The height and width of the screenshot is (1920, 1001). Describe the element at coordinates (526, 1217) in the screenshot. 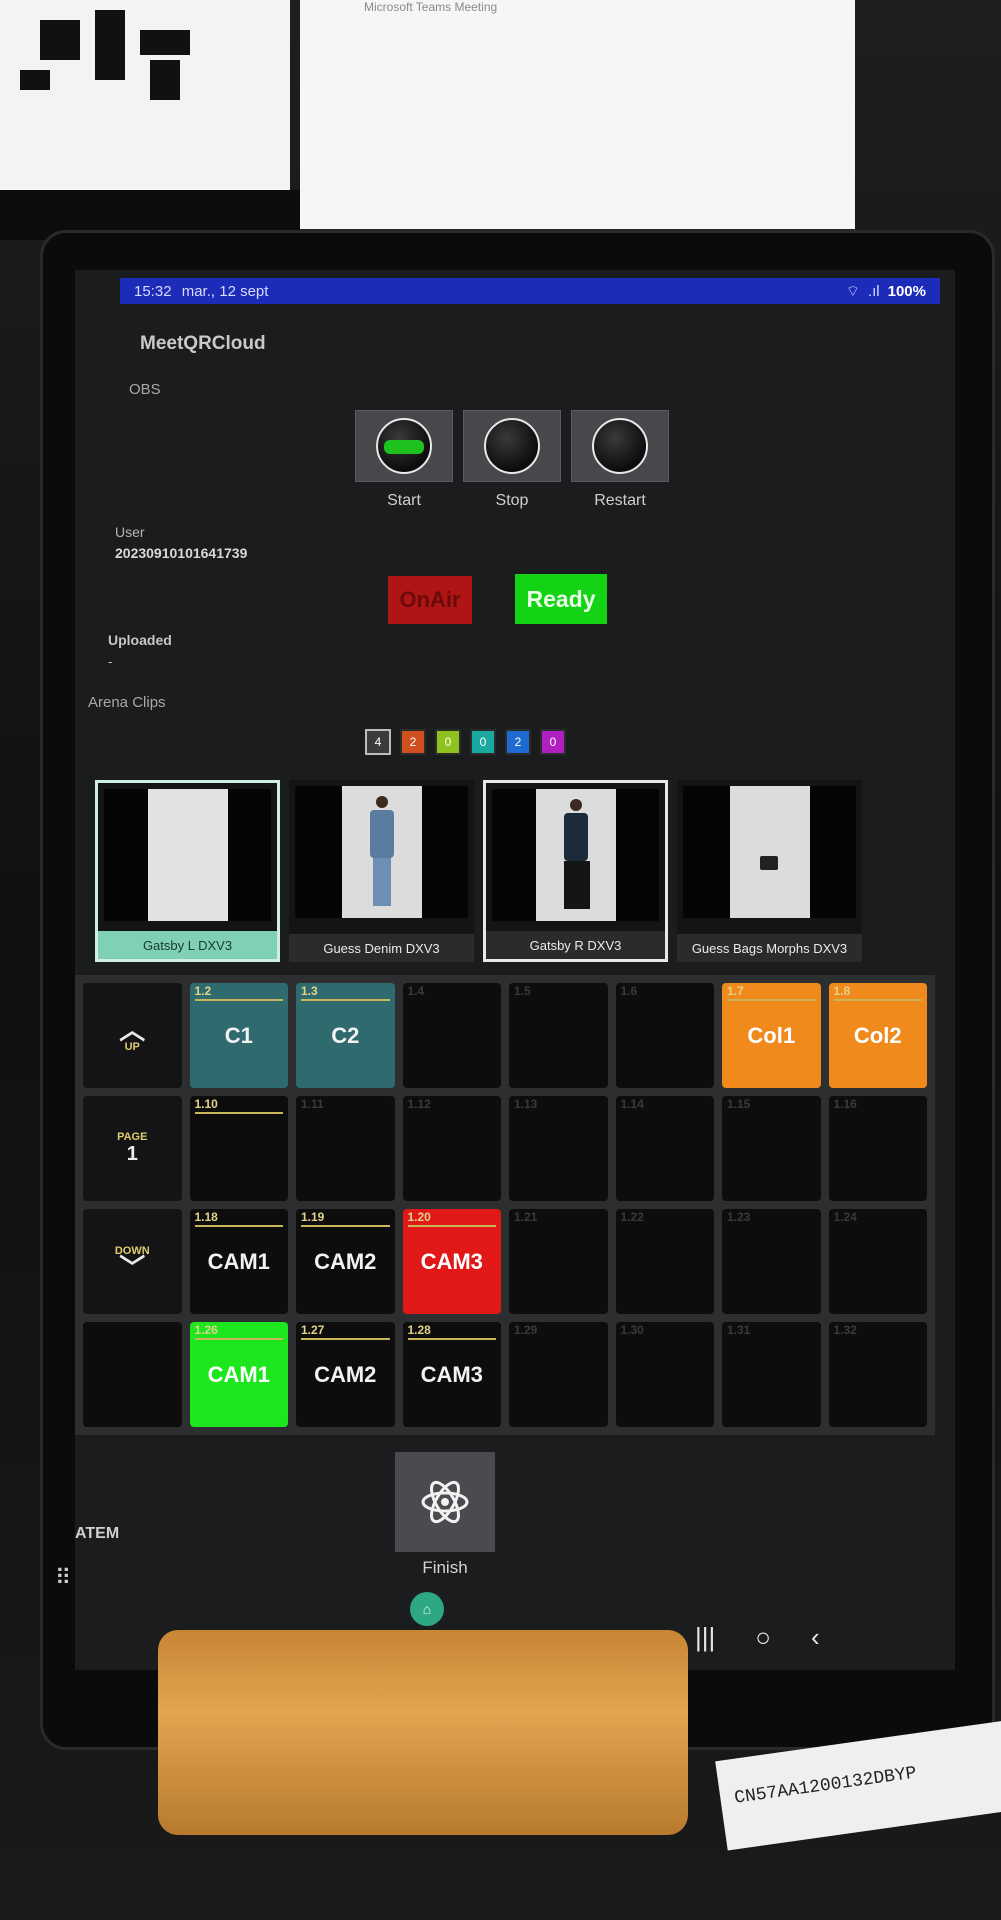

I see `cell-number: 1.21` at that location.